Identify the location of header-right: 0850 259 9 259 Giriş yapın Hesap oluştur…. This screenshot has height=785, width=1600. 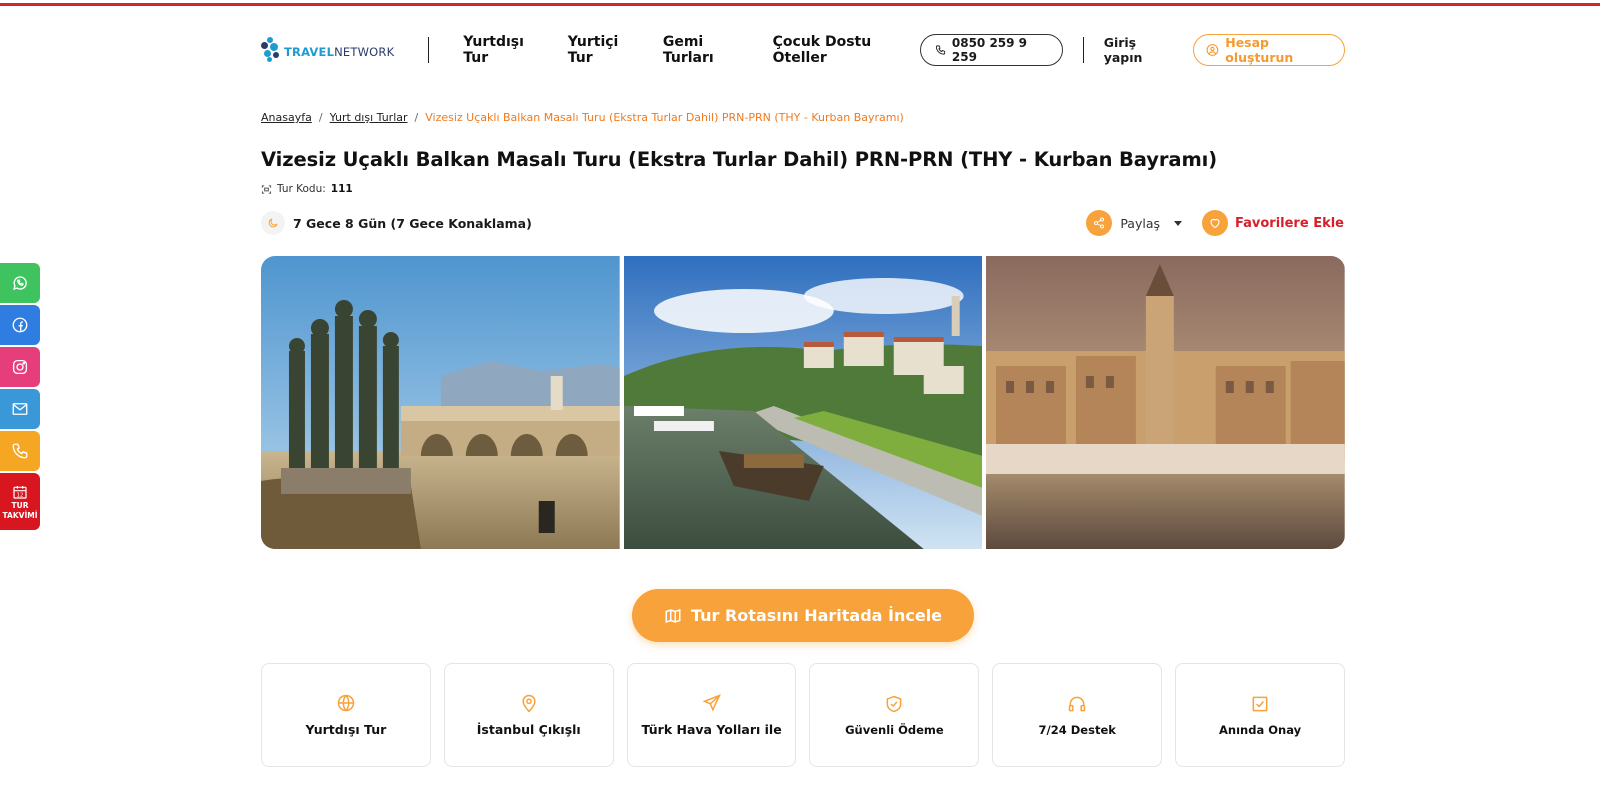
(1132, 50).